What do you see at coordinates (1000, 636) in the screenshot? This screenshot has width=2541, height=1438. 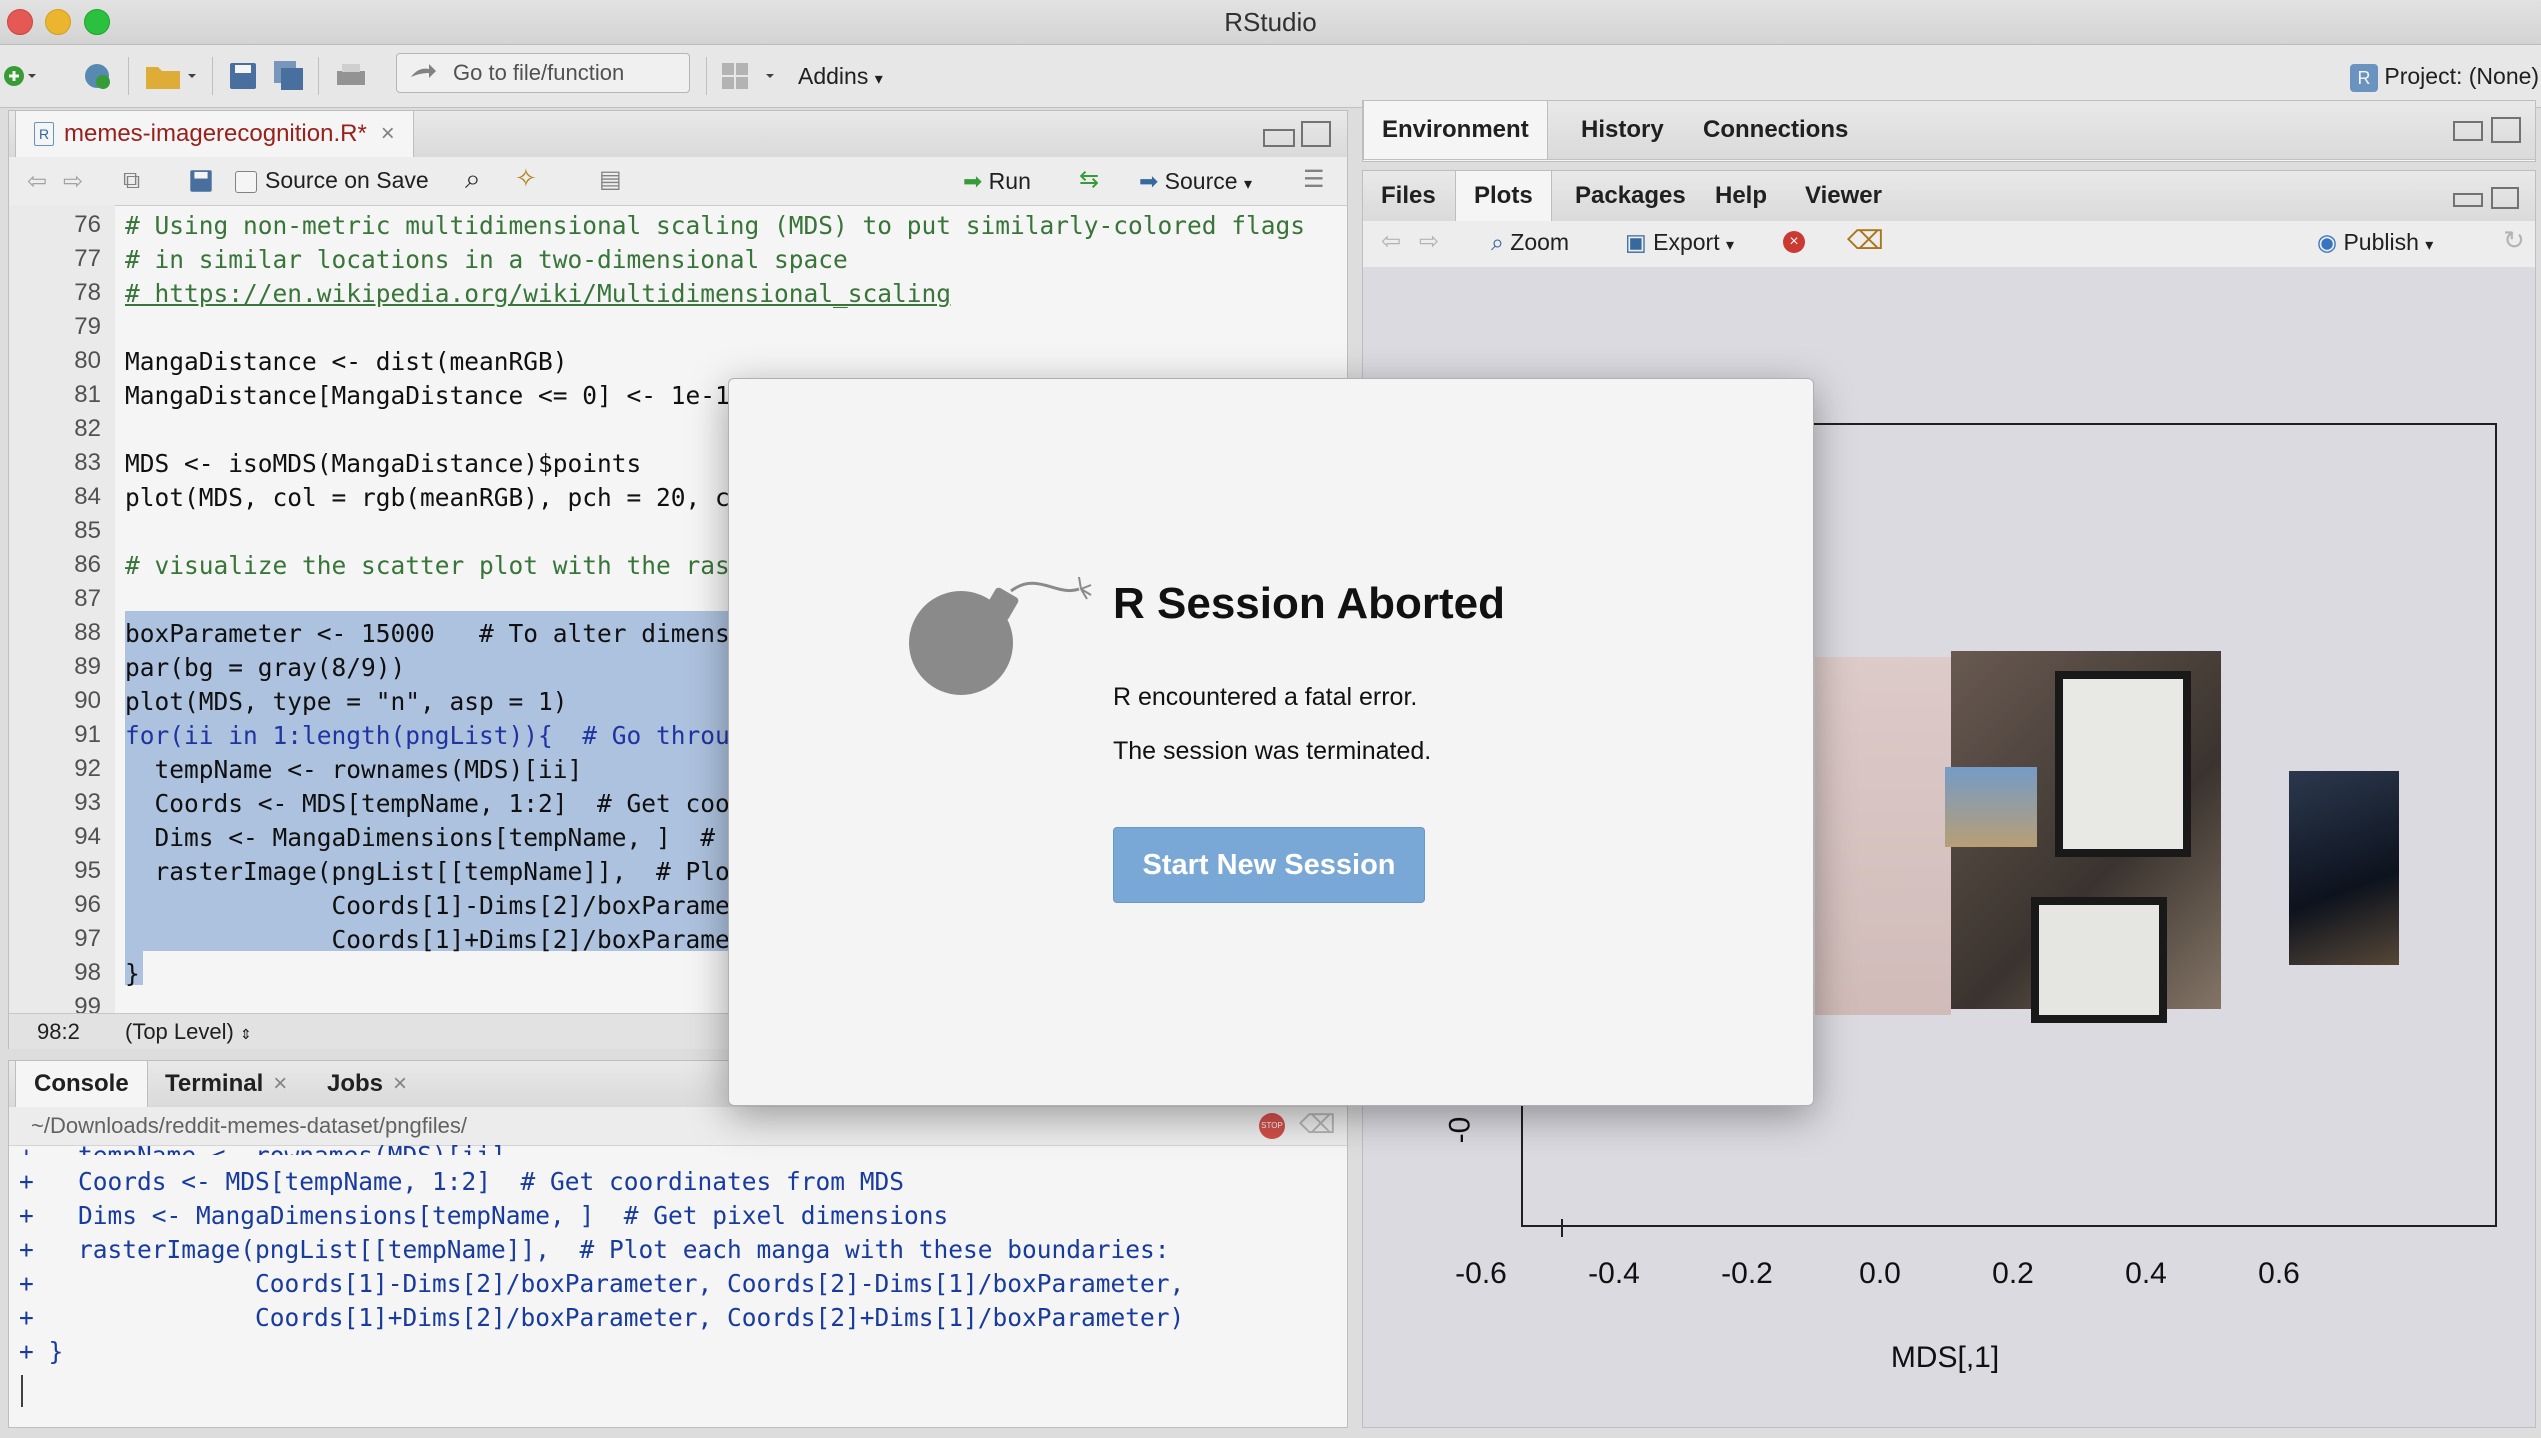 I see `bomb-icon` at bounding box center [1000, 636].